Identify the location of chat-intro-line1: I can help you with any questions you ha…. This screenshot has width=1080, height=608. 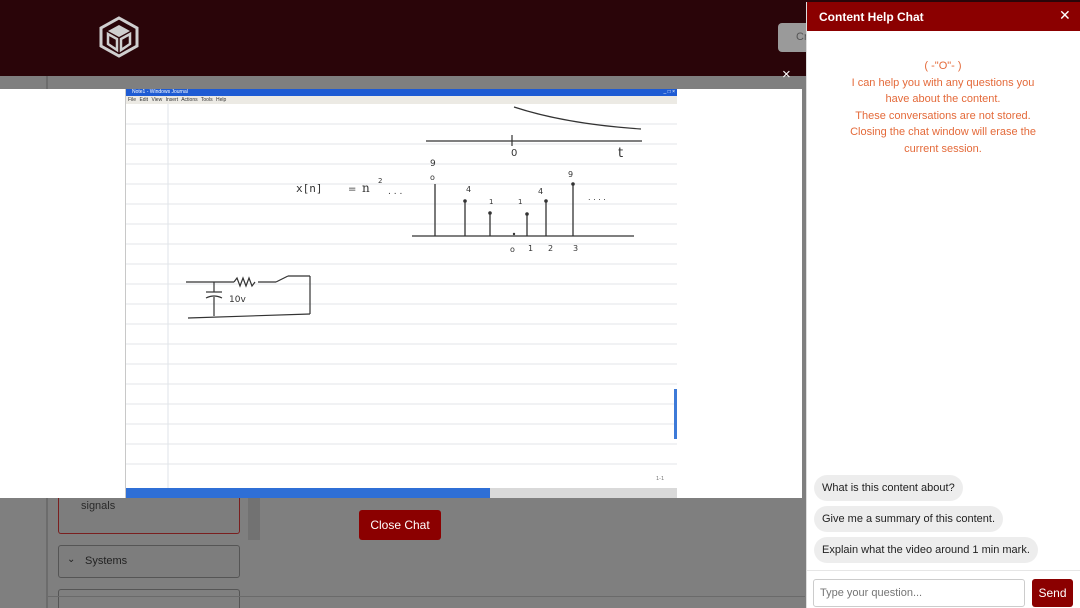
(943, 91).